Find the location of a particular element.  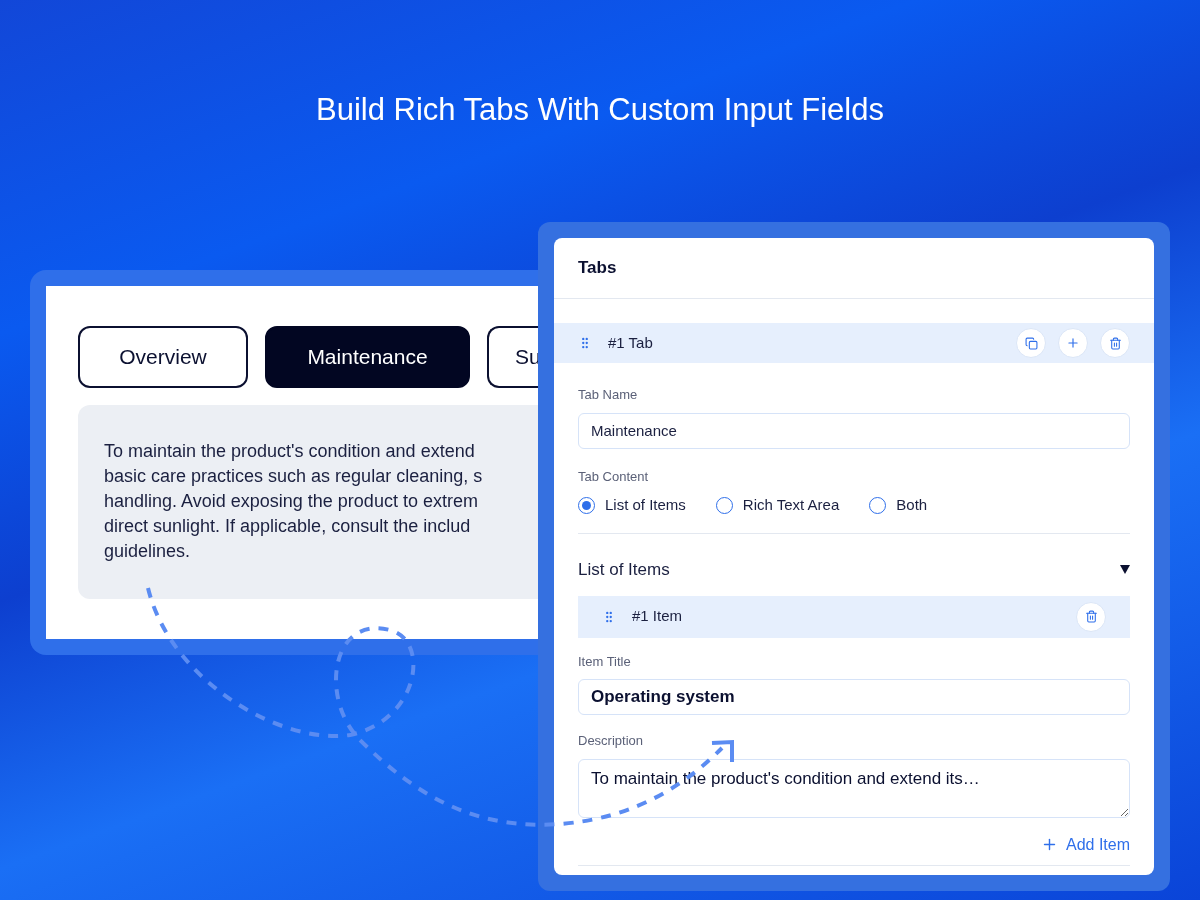

radio-option: List of Items is located at coordinates (632, 505).